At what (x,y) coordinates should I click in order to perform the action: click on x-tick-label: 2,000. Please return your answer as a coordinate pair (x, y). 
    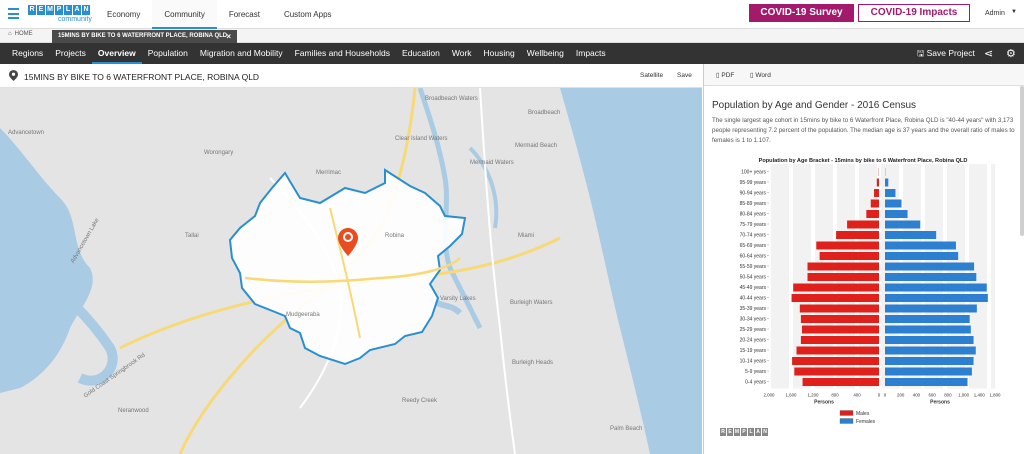
    Looking at the image, I should click on (770, 395).